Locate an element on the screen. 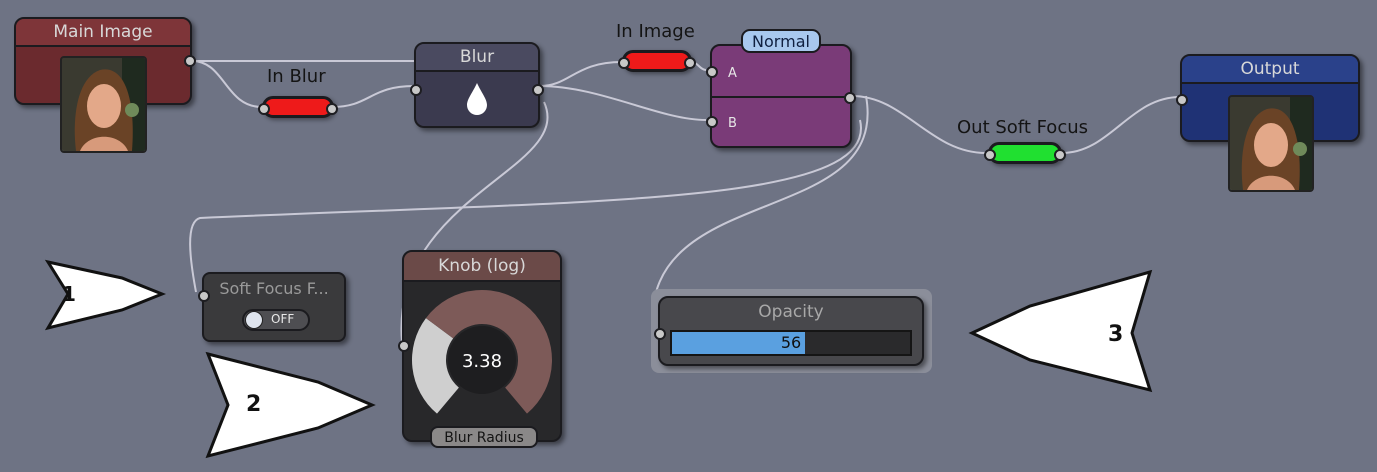 Image resolution: width=1377 pixels, height=472 pixels. in-blur-label: In Blur is located at coordinates (296, 76).